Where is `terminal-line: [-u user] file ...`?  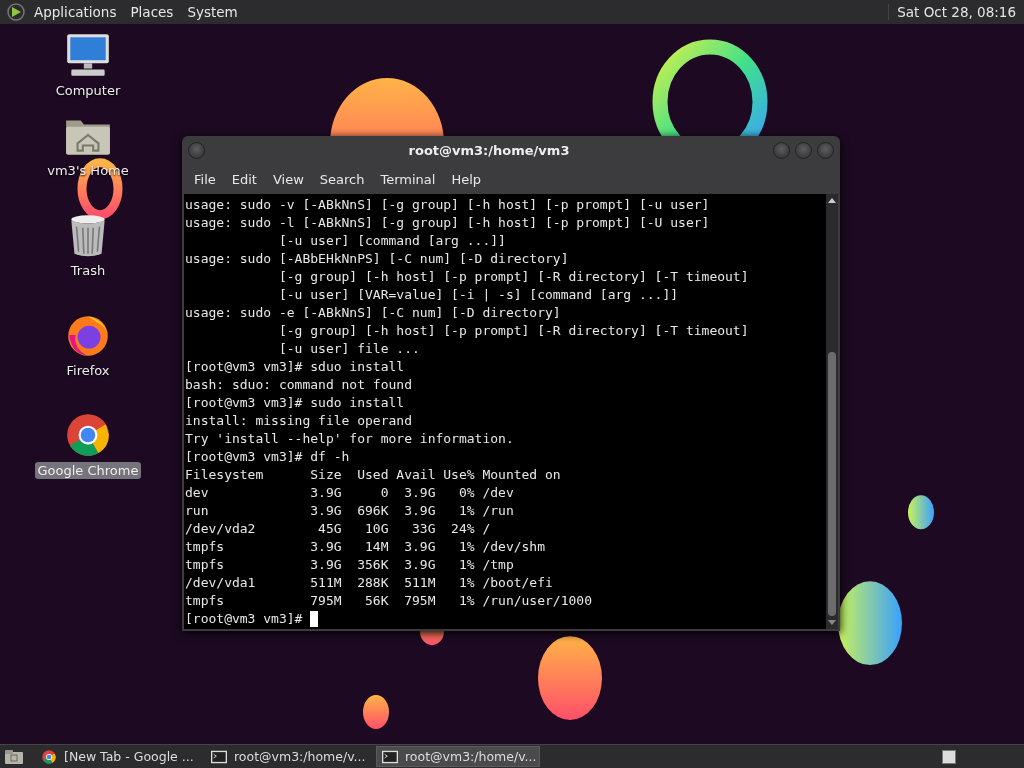
terminal-line: [-u user] file ... is located at coordinates (349, 349).